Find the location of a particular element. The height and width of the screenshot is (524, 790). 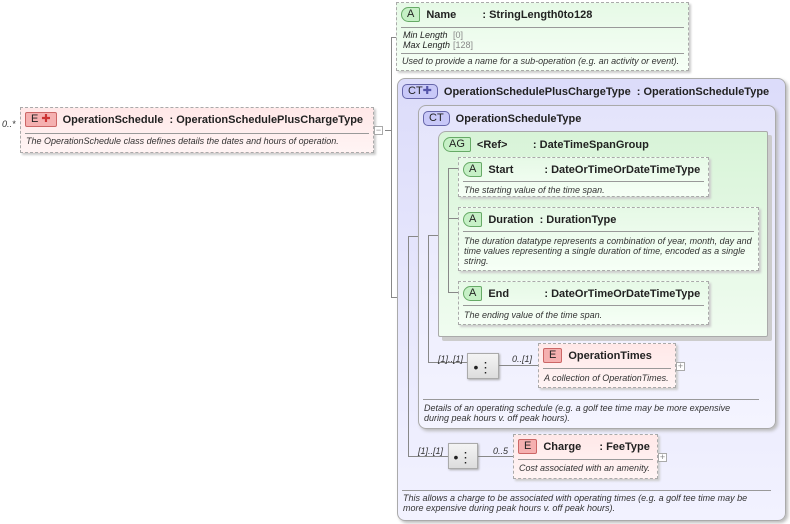

element-type: : OperationSchedulePlusChargeType is located at coordinates (266, 119).